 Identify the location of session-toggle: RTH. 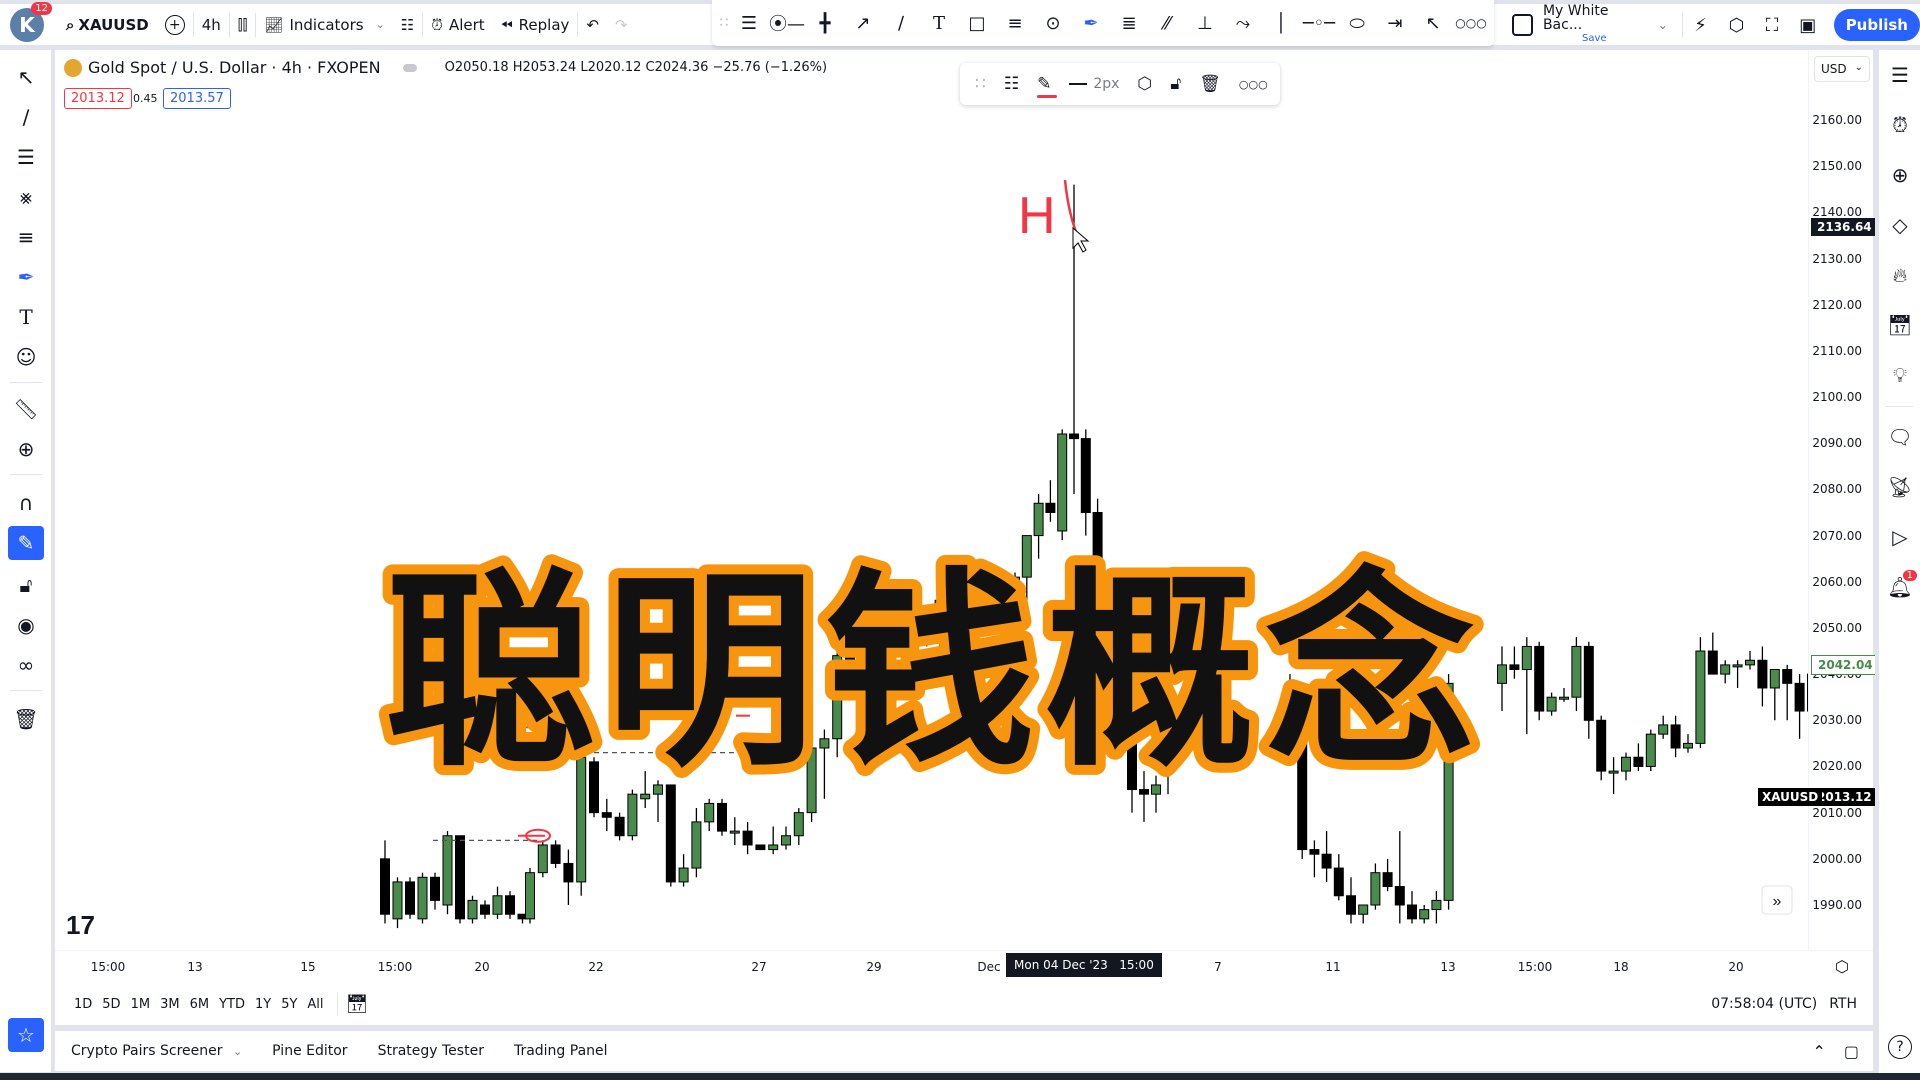
(1843, 1004).